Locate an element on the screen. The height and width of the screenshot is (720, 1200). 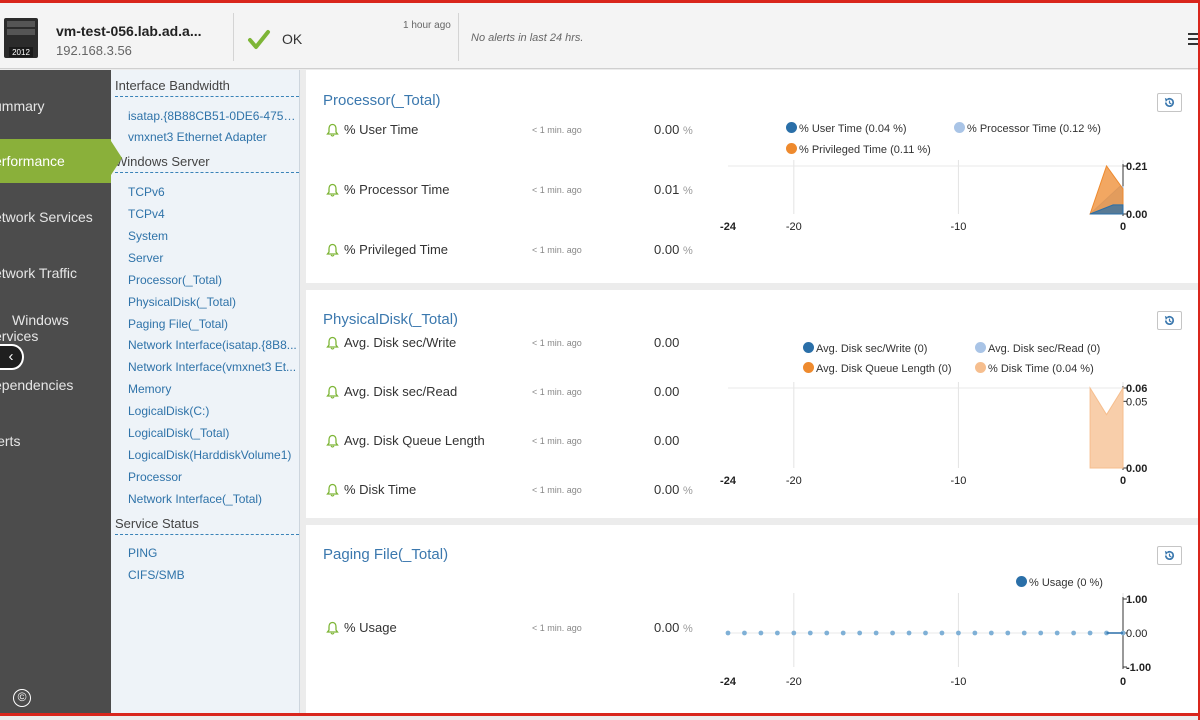
nav-item-dependencies: ependencies is located at coordinates (55, 385).